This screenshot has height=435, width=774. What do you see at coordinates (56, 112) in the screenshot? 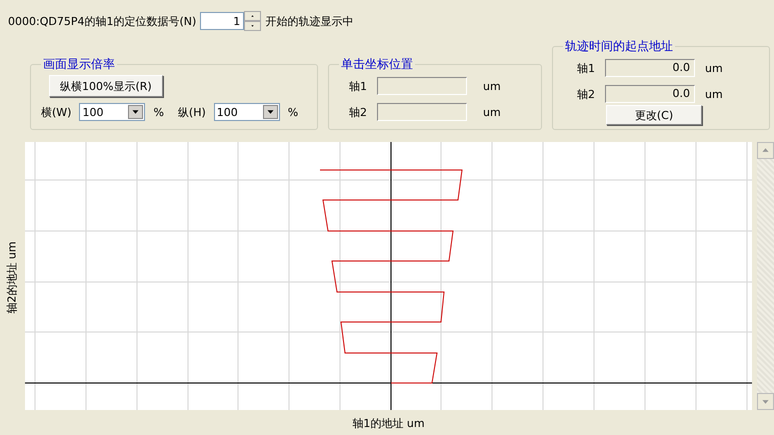
I see `combo-label: 横(W)` at bounding box center [56, 112].